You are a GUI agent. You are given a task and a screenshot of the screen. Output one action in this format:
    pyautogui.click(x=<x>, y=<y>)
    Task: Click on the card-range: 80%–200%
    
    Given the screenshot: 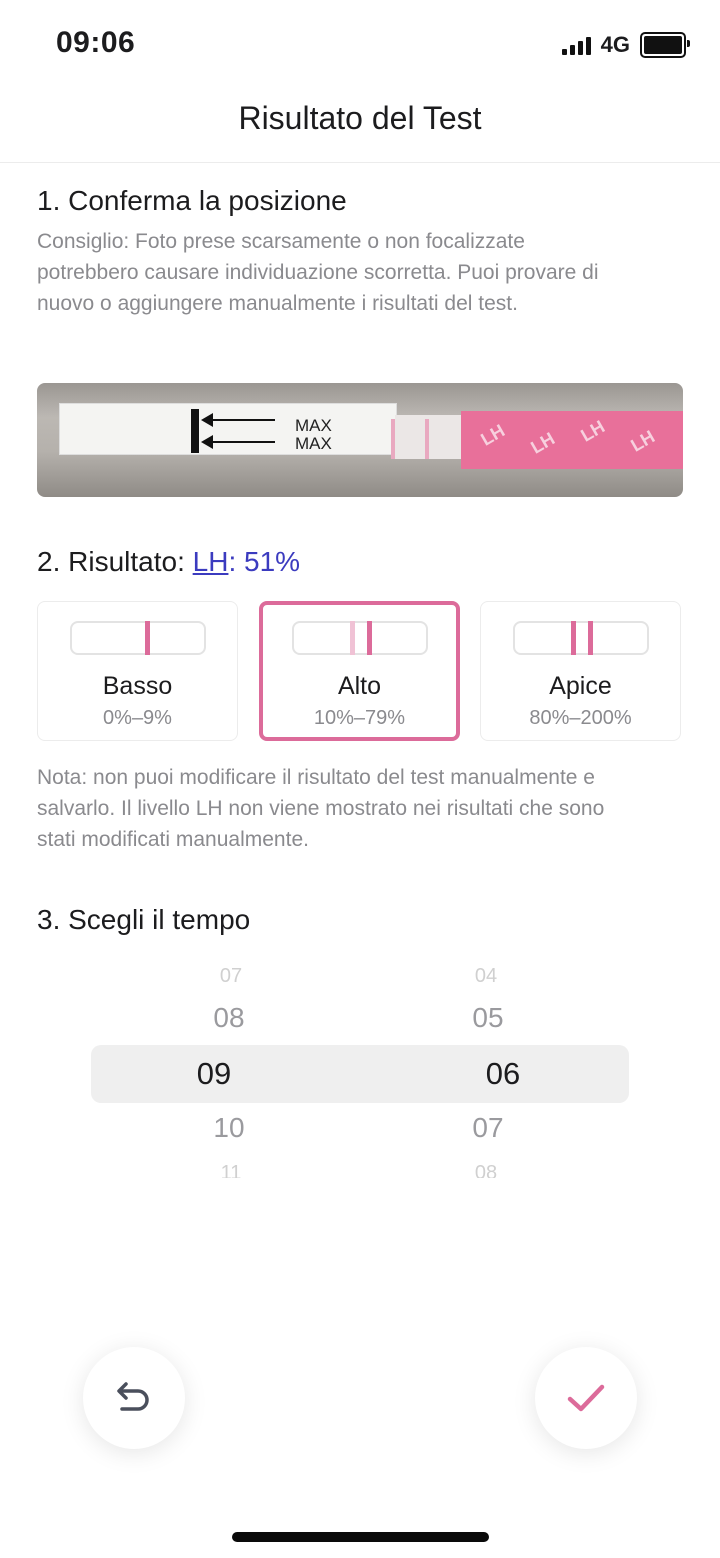 What is the action you would take?
    pyautogui.click(x=580, y=718)
    